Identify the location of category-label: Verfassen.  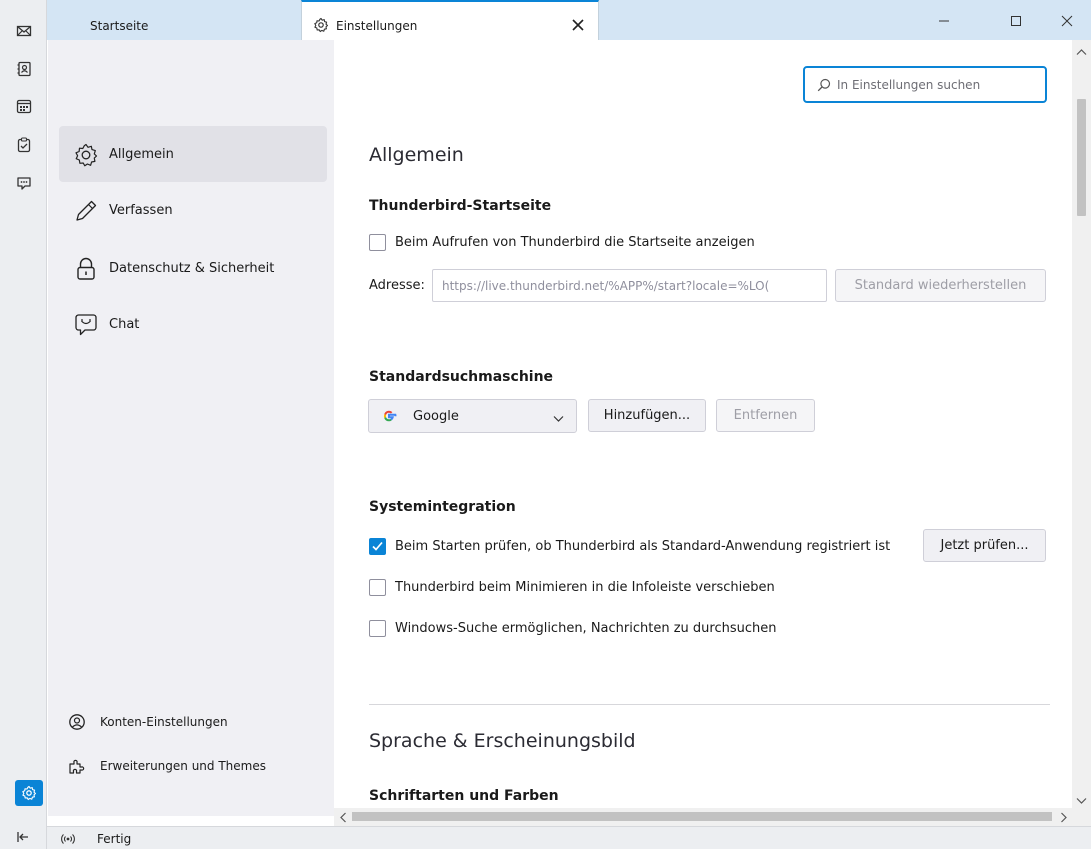
(141, 210).